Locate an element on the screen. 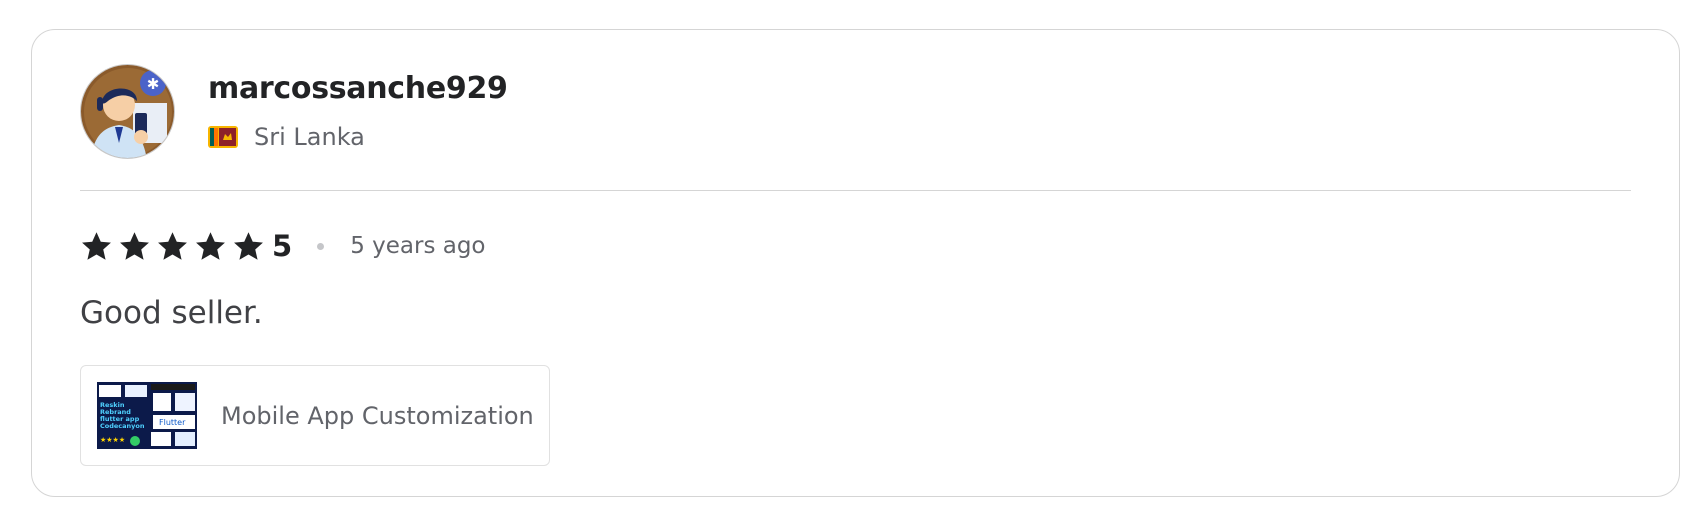 The image size is (1704, 514). star-rating is located at coordinates (175, 246).